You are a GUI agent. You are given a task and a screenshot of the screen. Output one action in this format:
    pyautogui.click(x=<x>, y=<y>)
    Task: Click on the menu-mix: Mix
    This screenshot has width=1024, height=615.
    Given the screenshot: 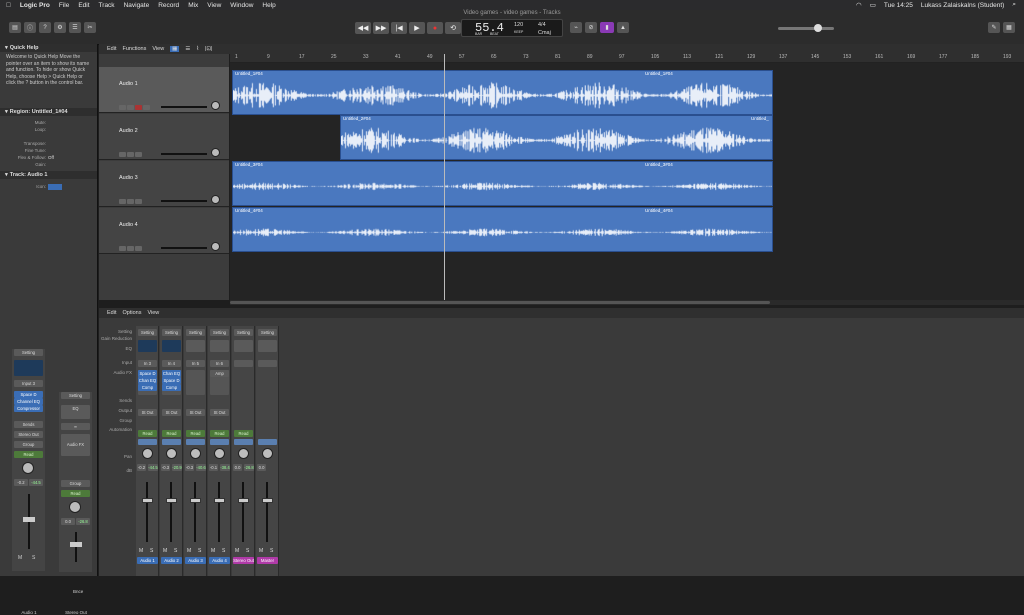 What is the action you would take?
    pyautogui.click(x=193, y=5)
    